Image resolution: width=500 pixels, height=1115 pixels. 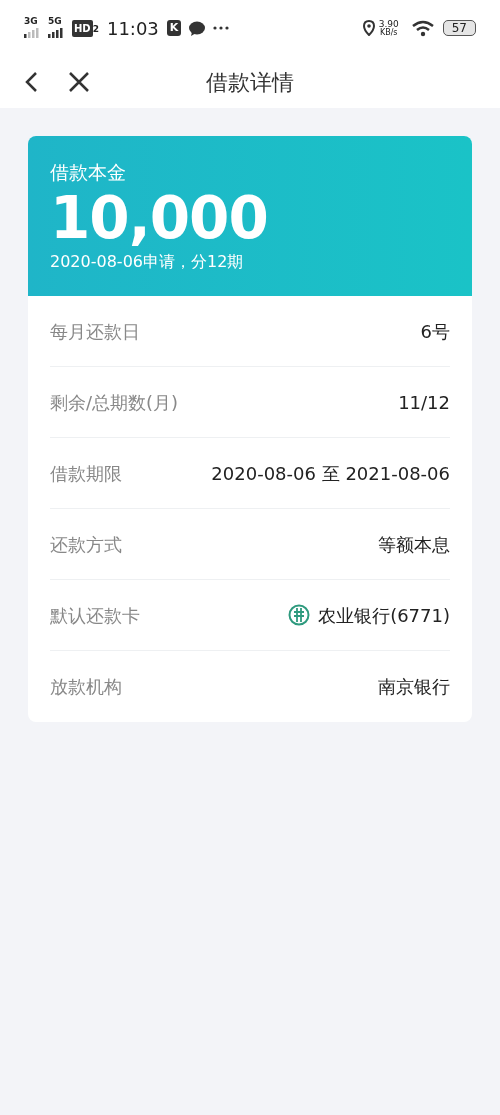 What do you see at coordinates (435, 331) in the screenshot?
I see `field-value: 6号` at bounding box center [435, 331].